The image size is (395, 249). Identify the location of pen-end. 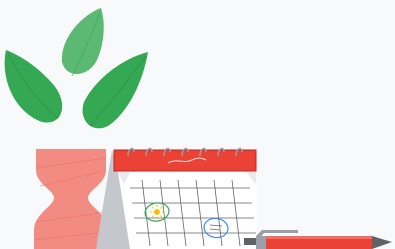
(250, 241).